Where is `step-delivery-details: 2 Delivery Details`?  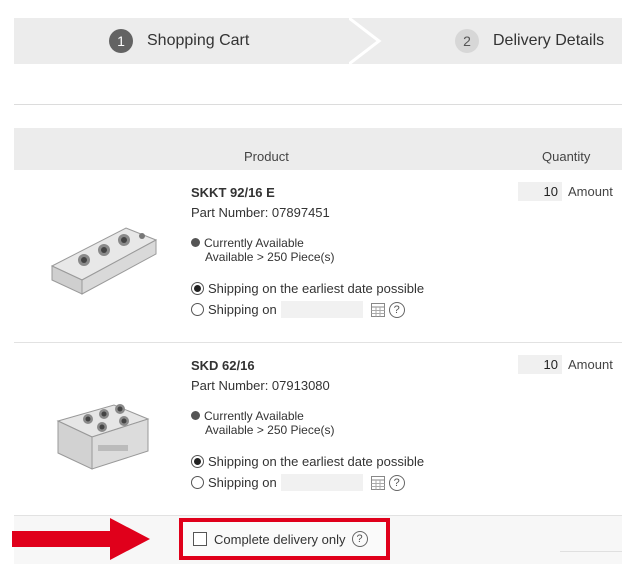 step-delivery-details: 2 Delivery Details is located at coordinates (529, 41).